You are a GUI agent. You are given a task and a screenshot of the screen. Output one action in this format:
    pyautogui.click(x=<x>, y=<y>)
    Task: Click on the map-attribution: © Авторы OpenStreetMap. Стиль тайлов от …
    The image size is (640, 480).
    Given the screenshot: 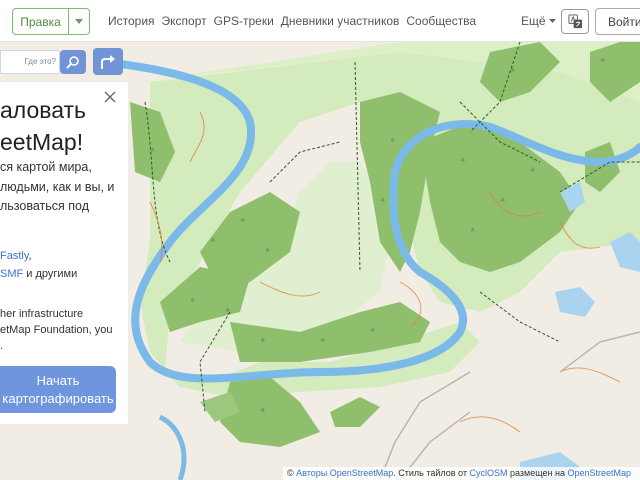 What is the action you would take?
    pyautogui.click(x=461, y=473)
    